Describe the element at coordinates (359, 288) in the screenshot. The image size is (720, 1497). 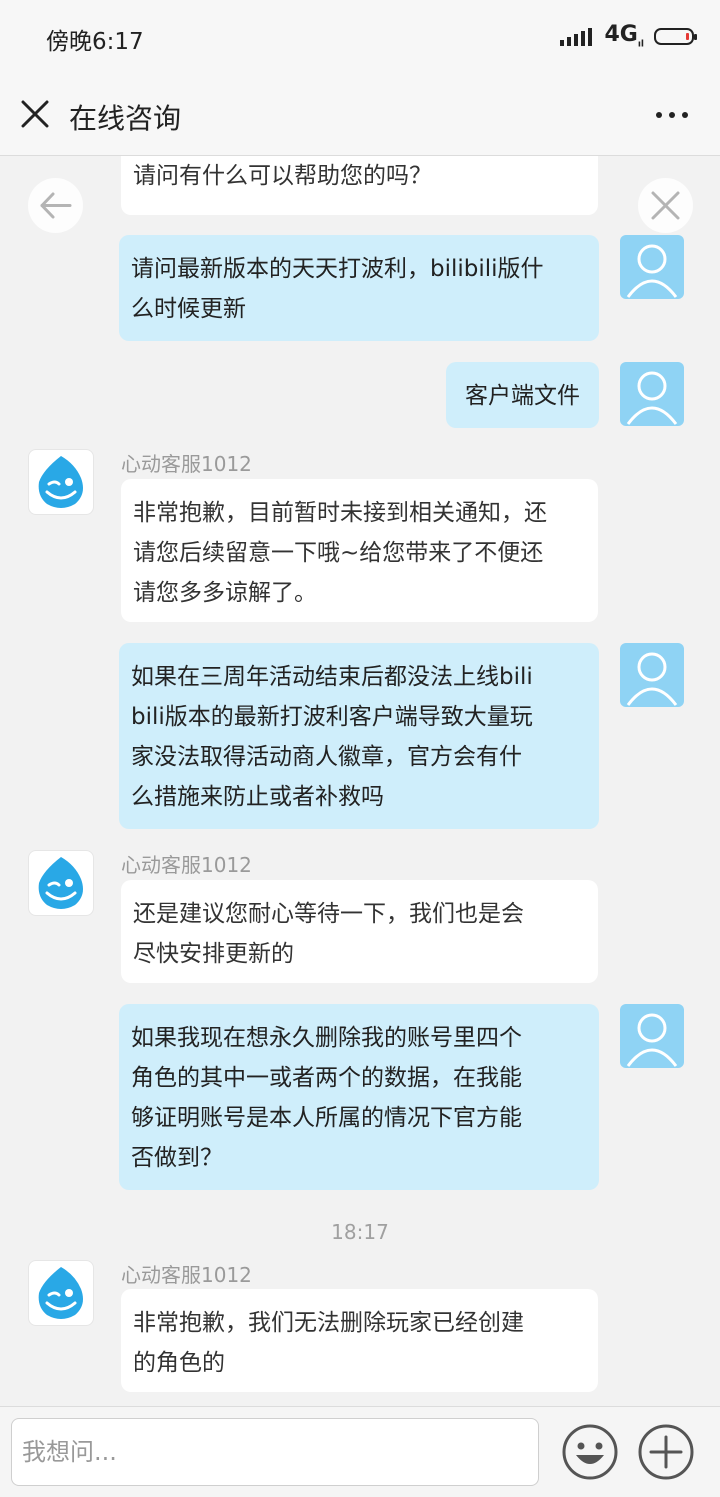
I see `user-message: 请问最新版本的天天打波利，bilibili版什 么时候更新` at that location.